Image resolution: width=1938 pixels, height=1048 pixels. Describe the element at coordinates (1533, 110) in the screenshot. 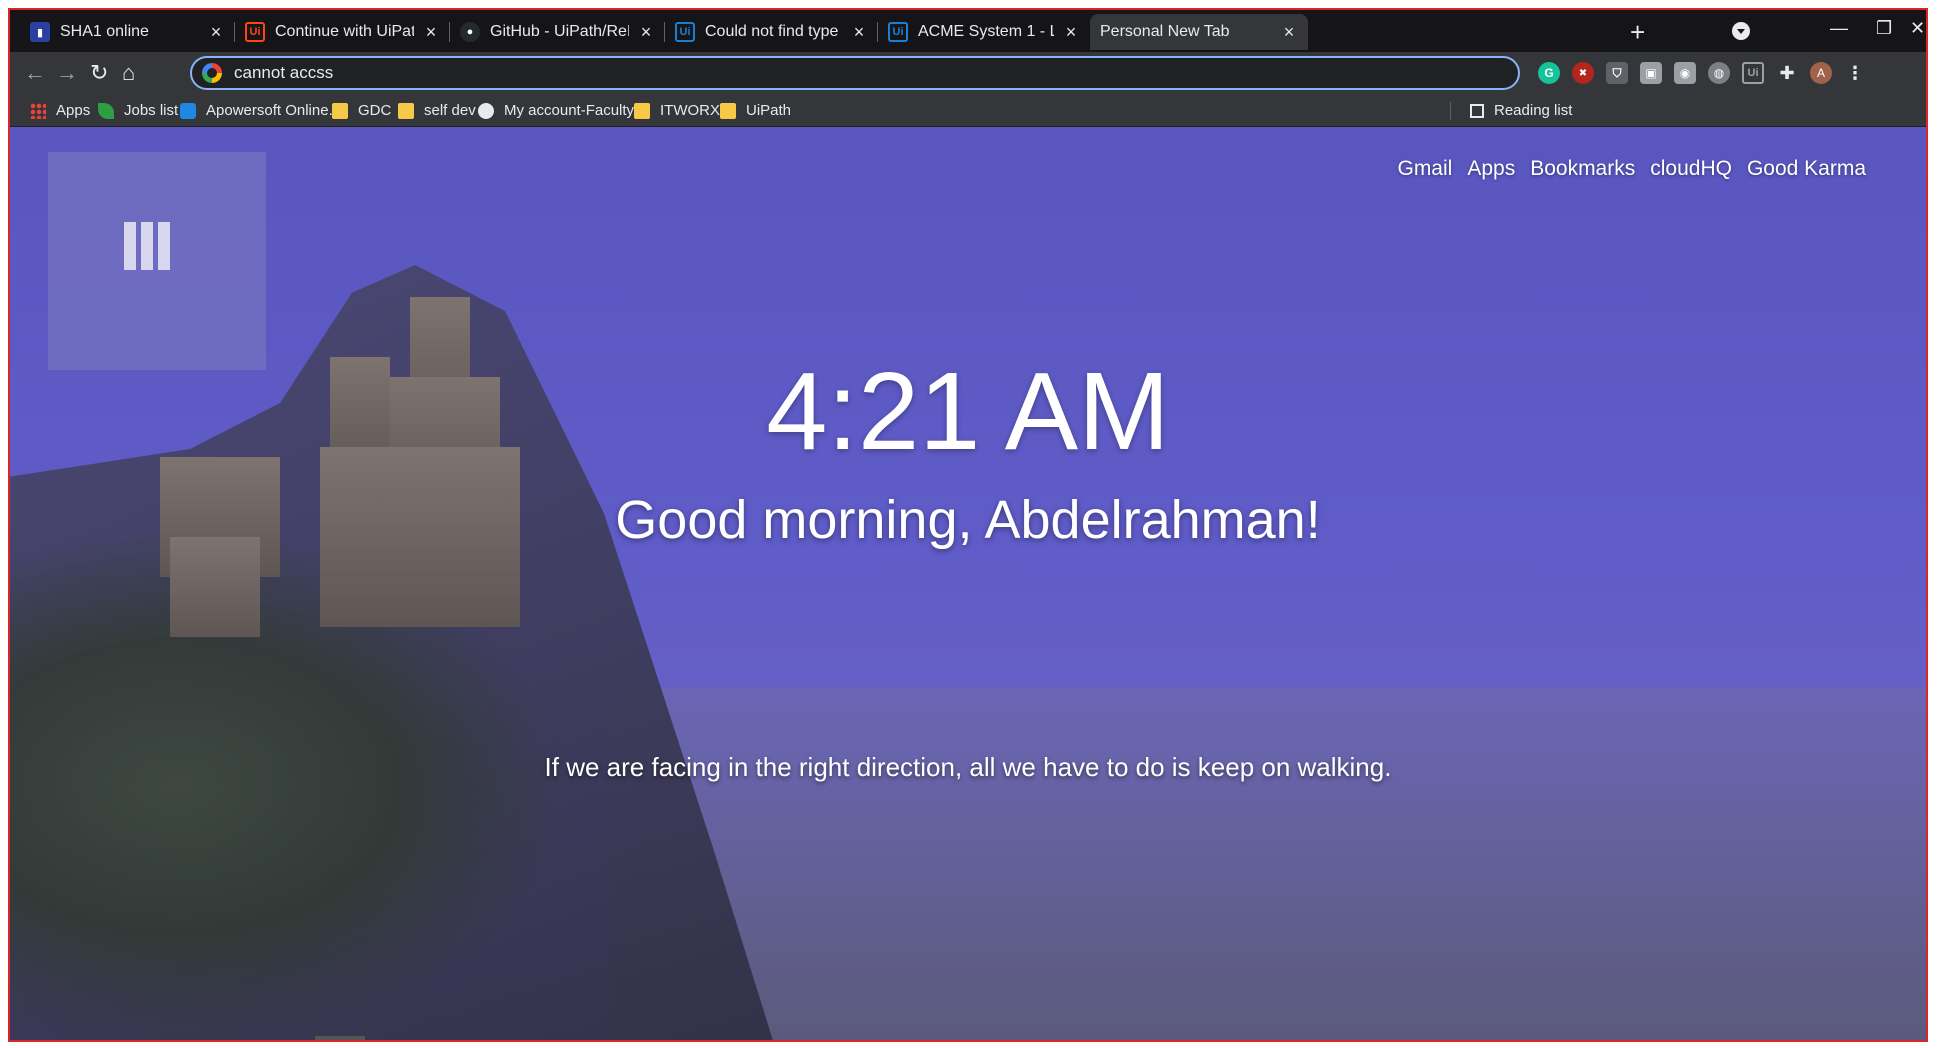

I see `reading-list-label: Reading list` at that location.